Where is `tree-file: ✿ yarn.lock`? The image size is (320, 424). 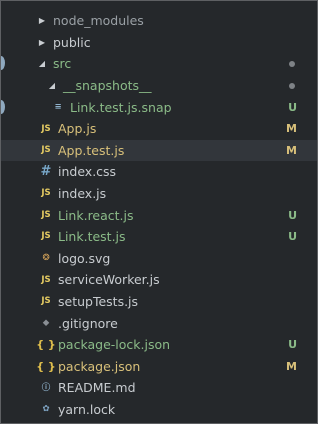
tree-file: ✿ yarn.lock is located at coordinates (159, 410).